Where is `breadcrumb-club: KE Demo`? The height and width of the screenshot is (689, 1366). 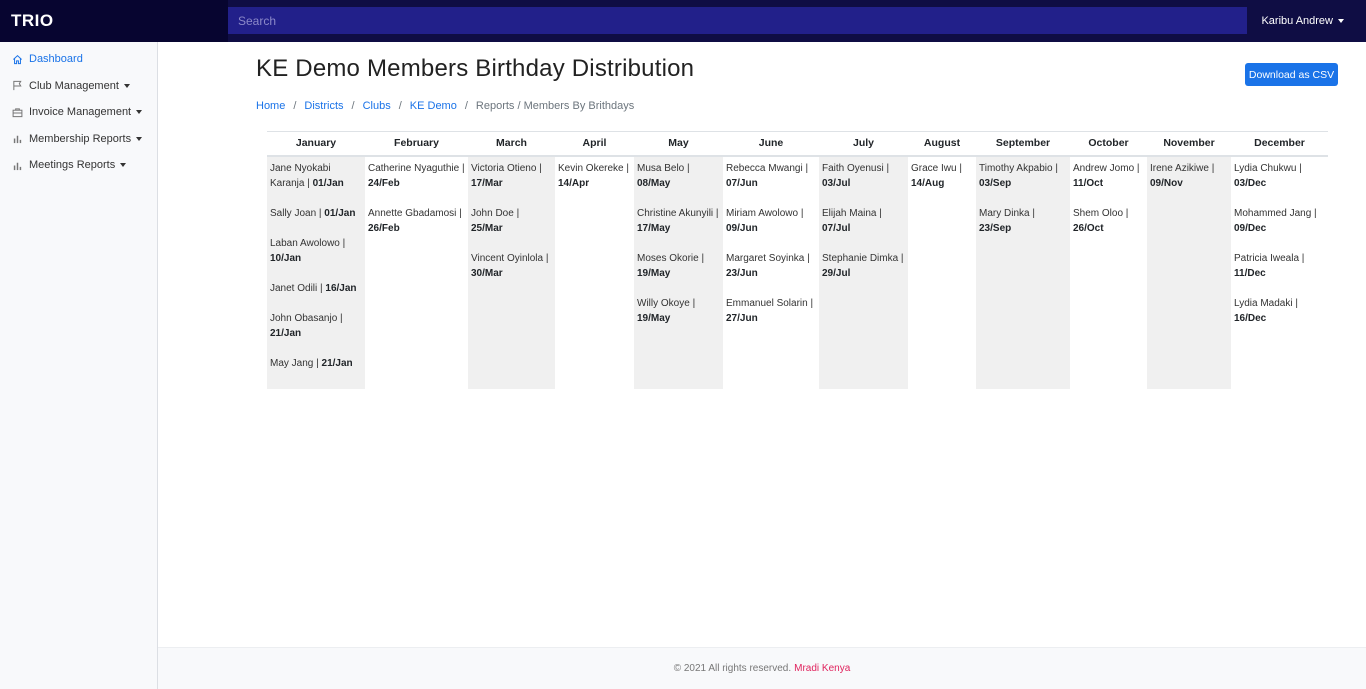 breadcrumb-club: KE Demo is located at coordinates (433, 106).